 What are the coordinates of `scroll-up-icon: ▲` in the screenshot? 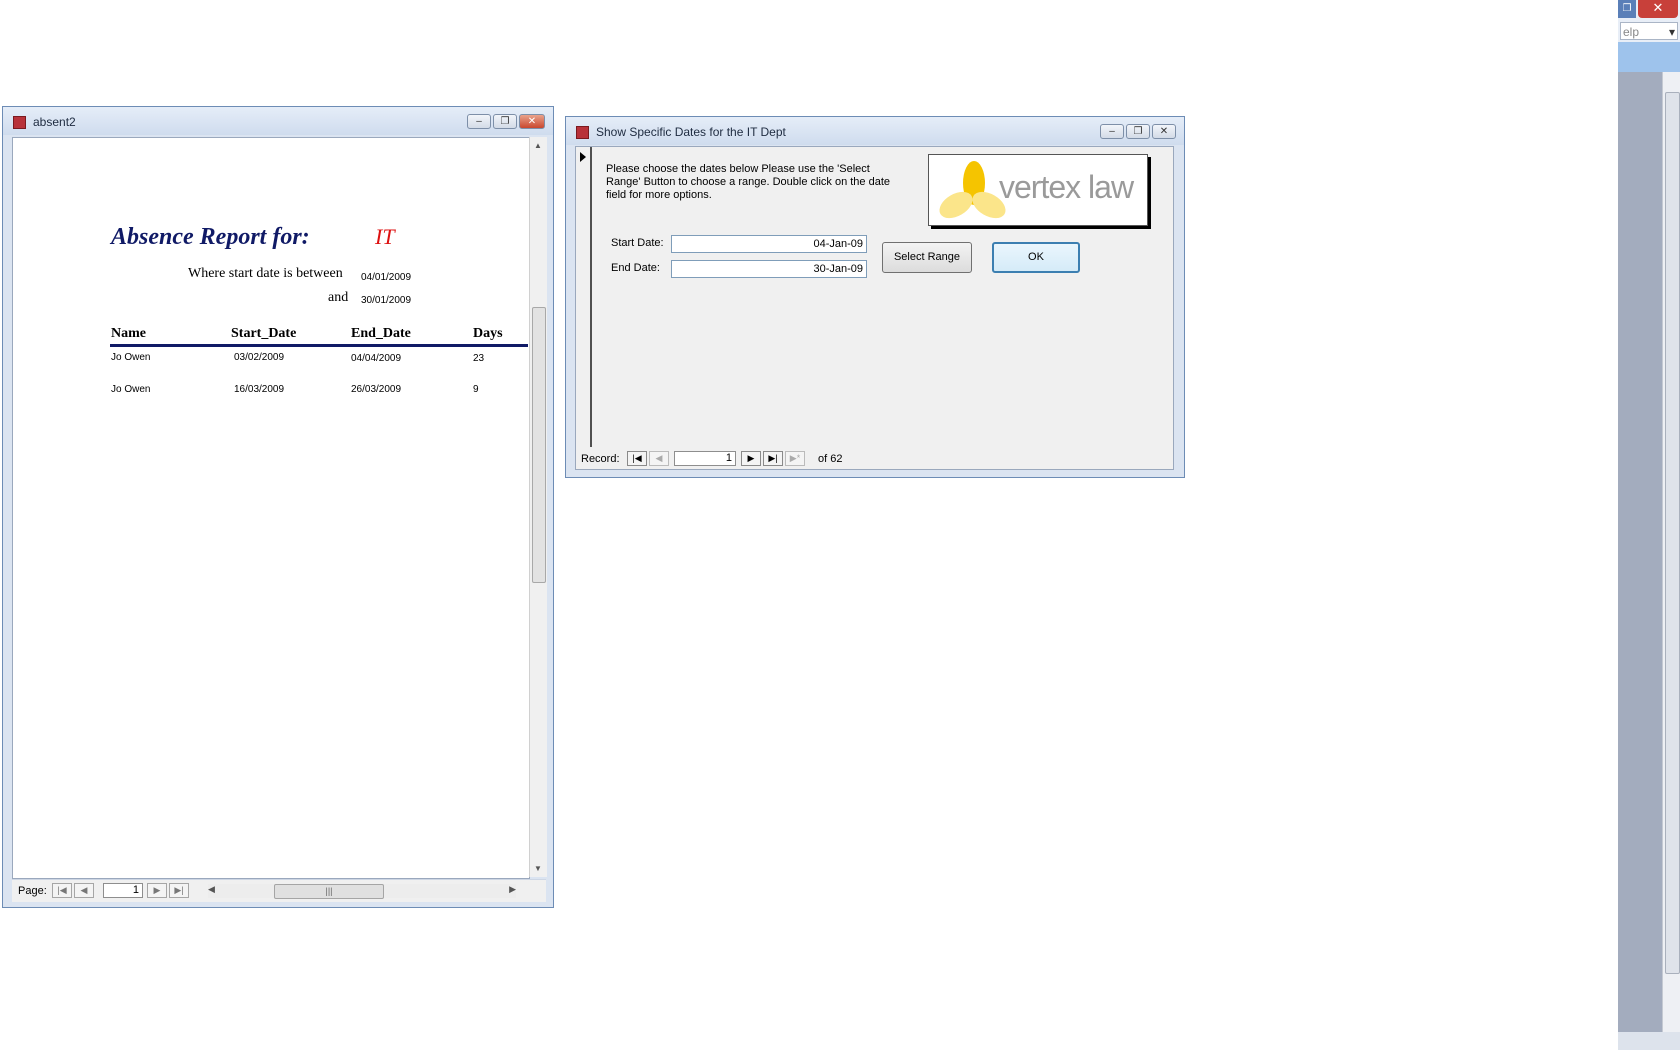 It's located at (538, 145).